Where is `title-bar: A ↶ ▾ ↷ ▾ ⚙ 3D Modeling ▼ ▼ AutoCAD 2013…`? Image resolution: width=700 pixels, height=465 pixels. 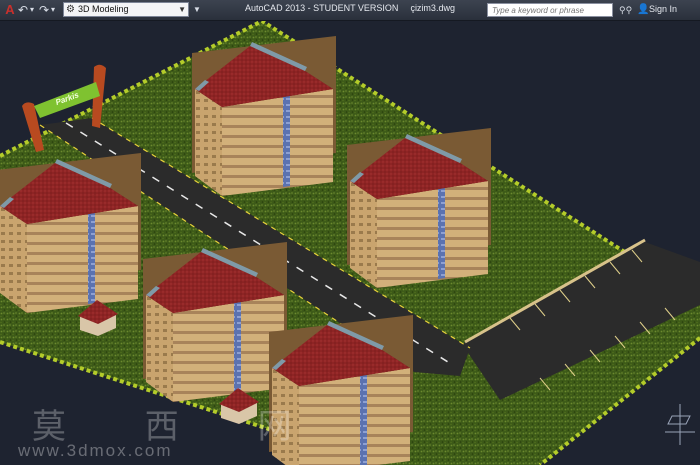 title-bar: A ↶ ▾ ↷ ▾ ⚙ 3D Modeling ▼ ▼ AutoCAD 2013… is located at coordinates (350, 10).